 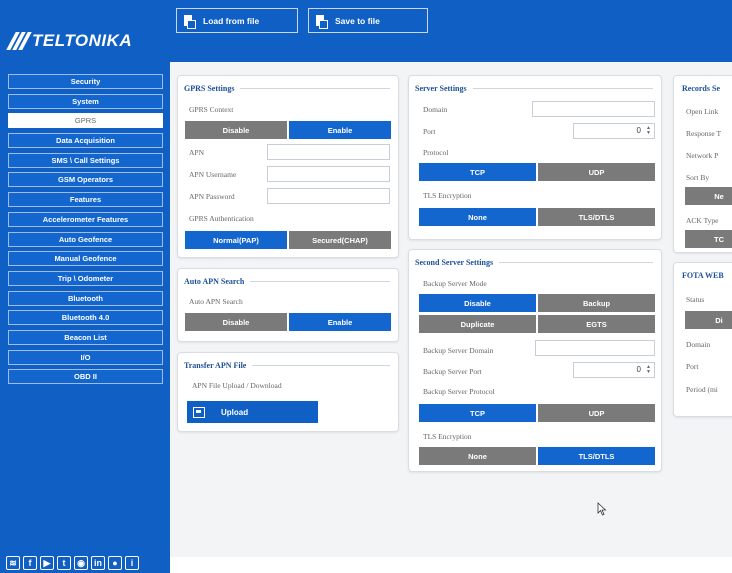 What do you see at coordinates (209, 88) in the screenshot?
I see `gprs-settings-title: GPRS Settings` at bounding box center [209, 88].